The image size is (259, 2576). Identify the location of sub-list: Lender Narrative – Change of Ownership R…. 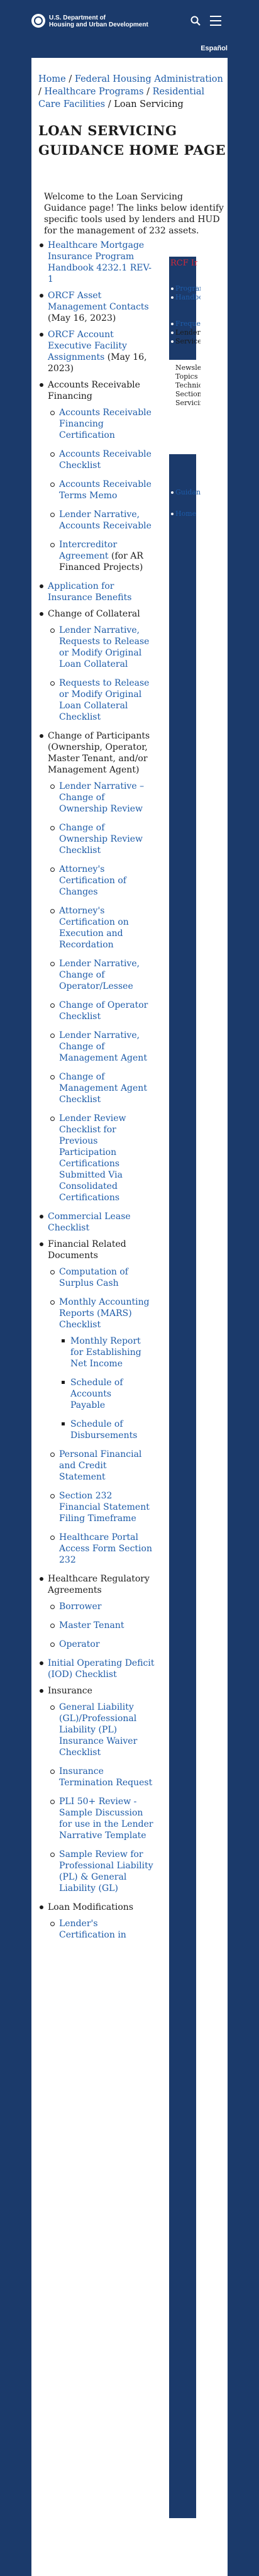
(138, 992).